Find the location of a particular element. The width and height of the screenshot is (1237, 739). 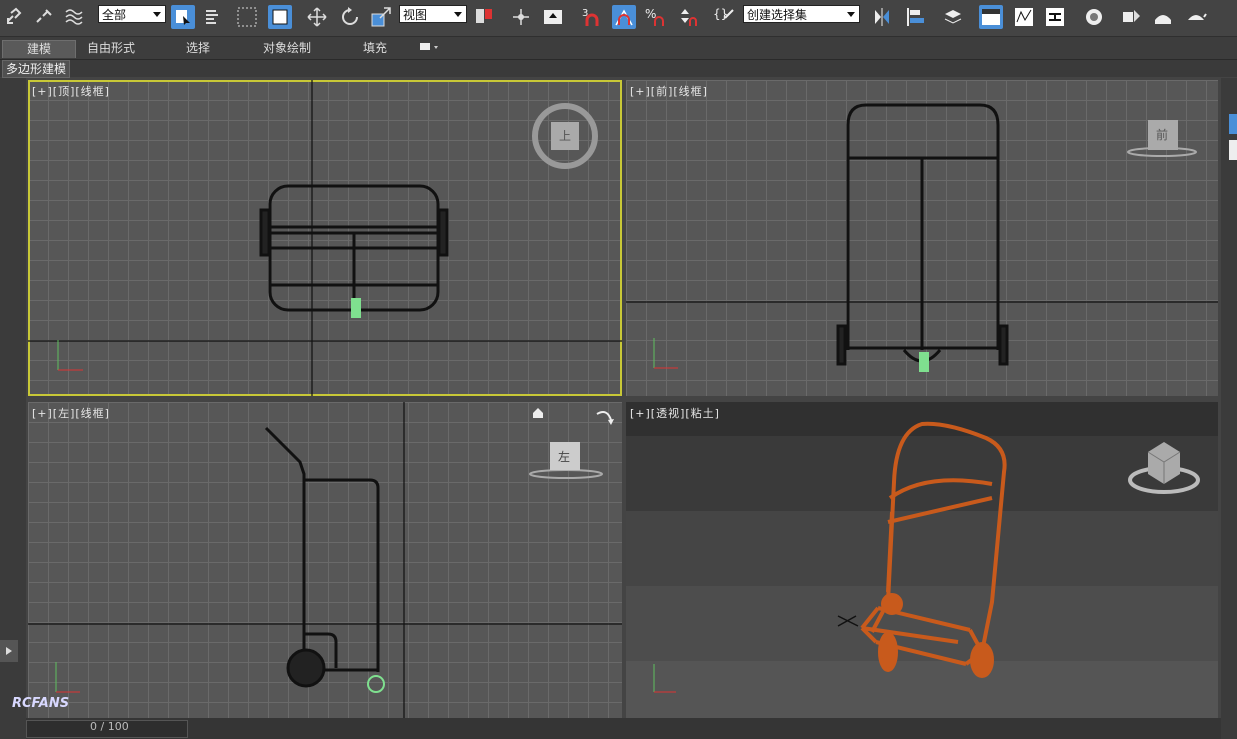

reference-coord-value: 视图 is located at coordinates (415, 15).